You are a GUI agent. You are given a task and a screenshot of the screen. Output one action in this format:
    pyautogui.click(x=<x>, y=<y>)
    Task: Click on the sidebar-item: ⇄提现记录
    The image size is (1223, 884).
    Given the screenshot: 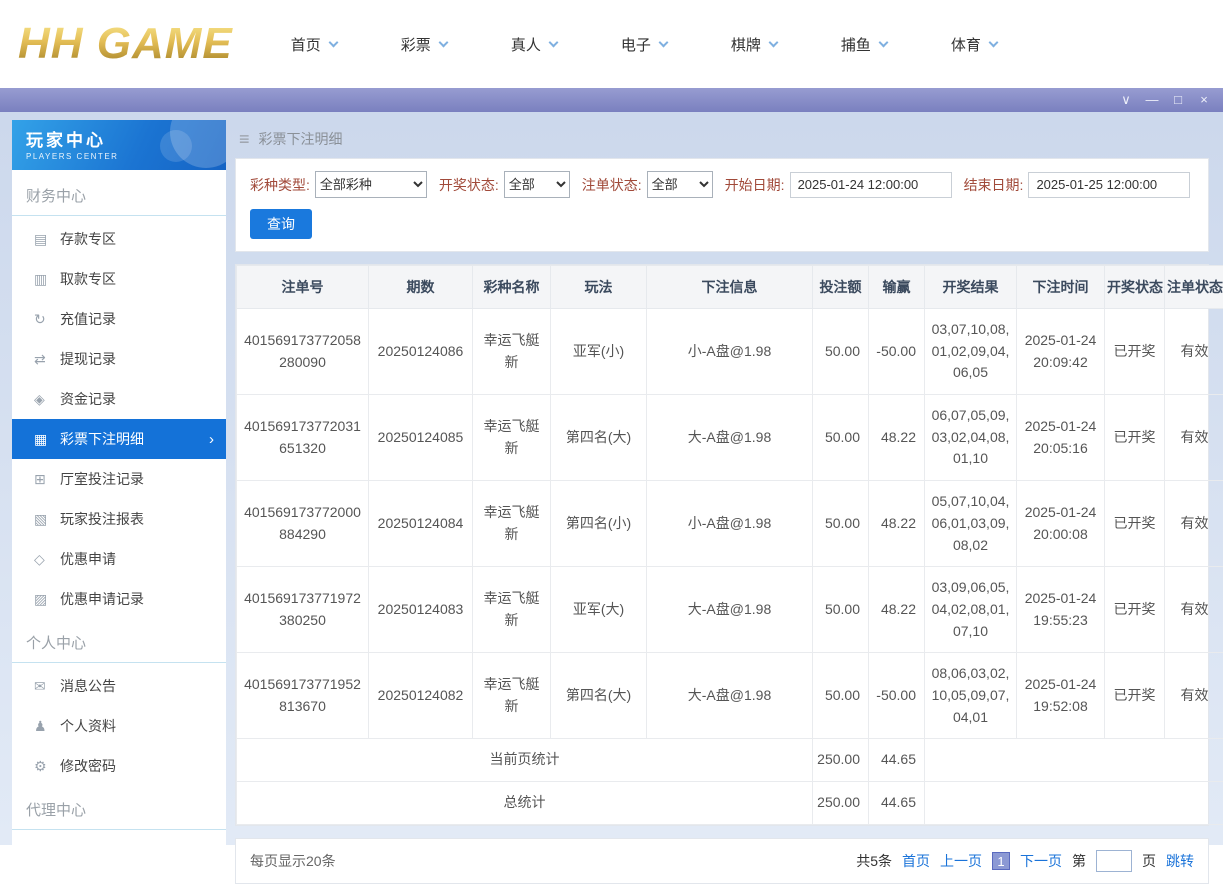 What is the action you would take?
    pyautogui.click(x=119, y=359)
    